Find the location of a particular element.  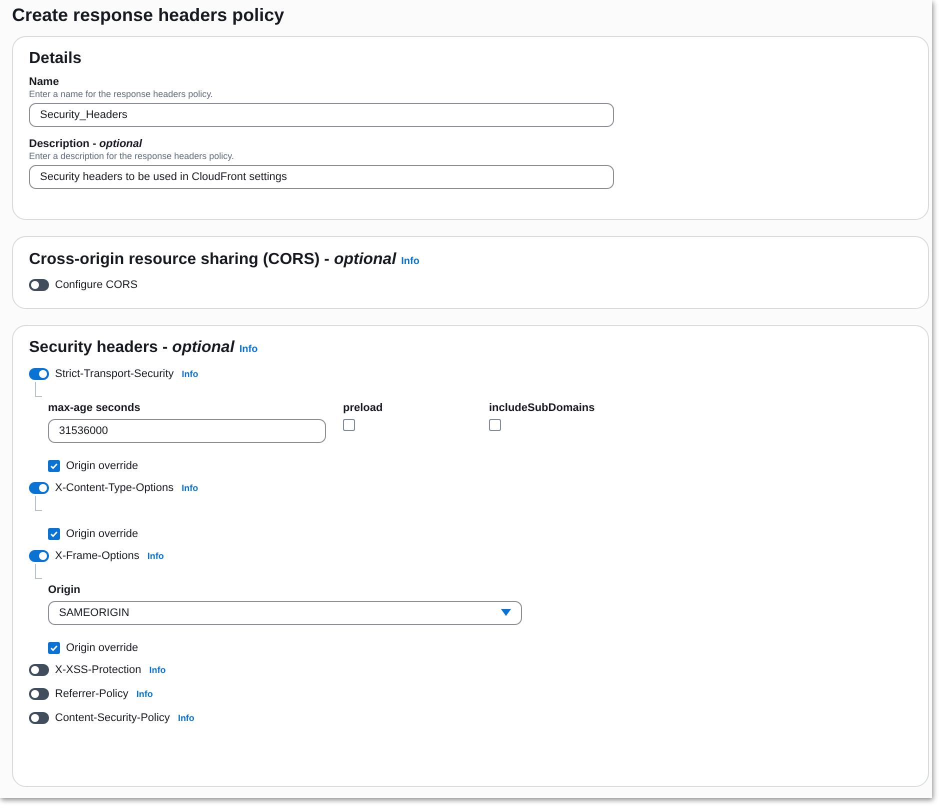

toggle-label: Referrer-Policy is located at coordinates (91, 694).